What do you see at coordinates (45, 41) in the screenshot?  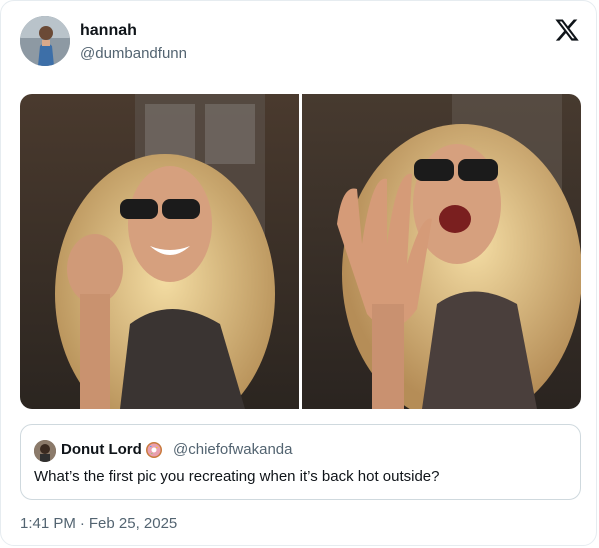 I see `author-avatar` at bounding box center [45, 41].